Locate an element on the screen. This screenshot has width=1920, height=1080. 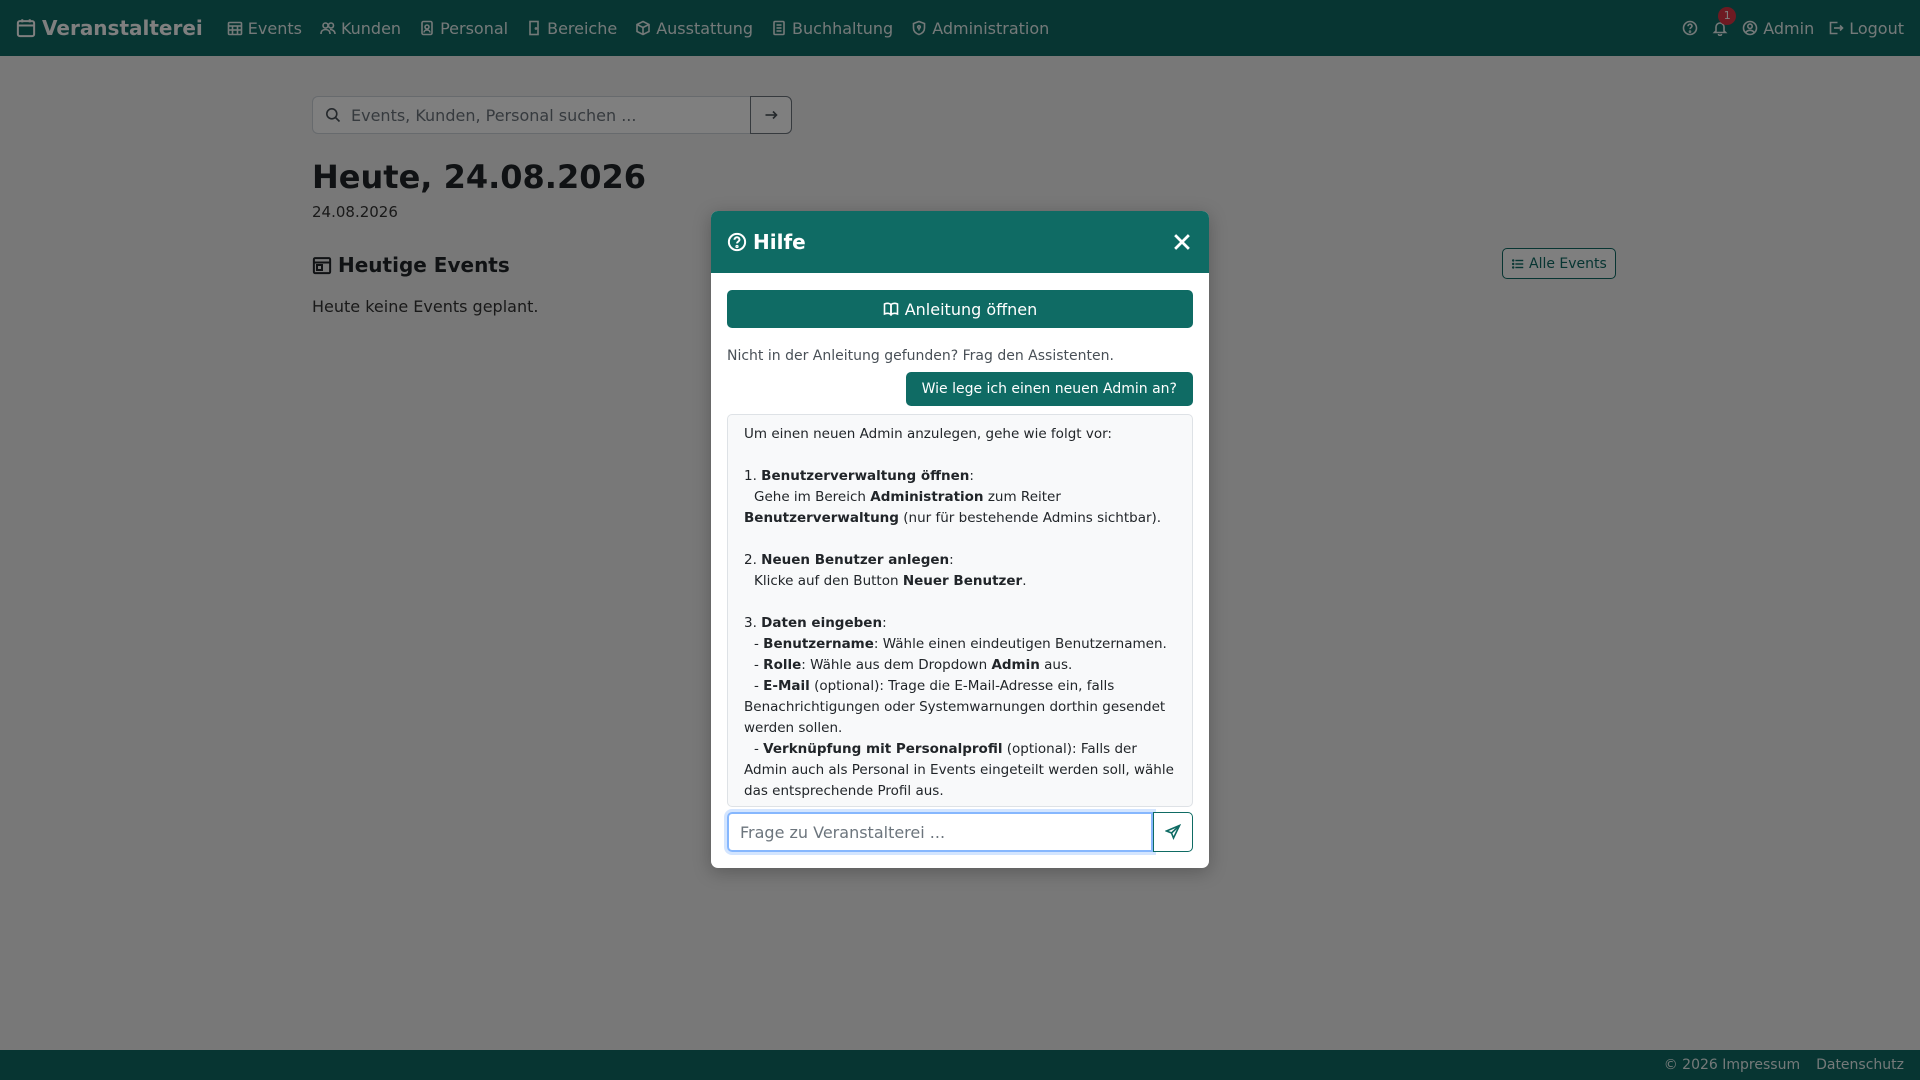
step-2-text-b: . is located at coordinates (1024, 581).